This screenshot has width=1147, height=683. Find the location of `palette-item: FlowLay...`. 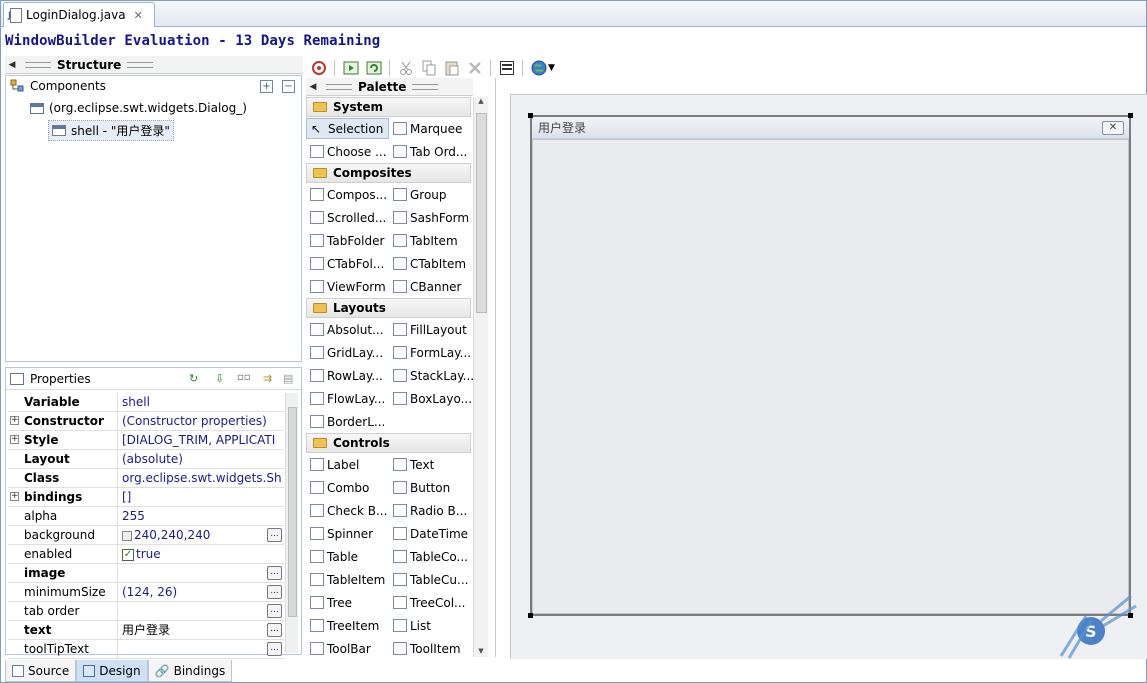

palette-item: FlowLay... is located at coordinates (347, 399).